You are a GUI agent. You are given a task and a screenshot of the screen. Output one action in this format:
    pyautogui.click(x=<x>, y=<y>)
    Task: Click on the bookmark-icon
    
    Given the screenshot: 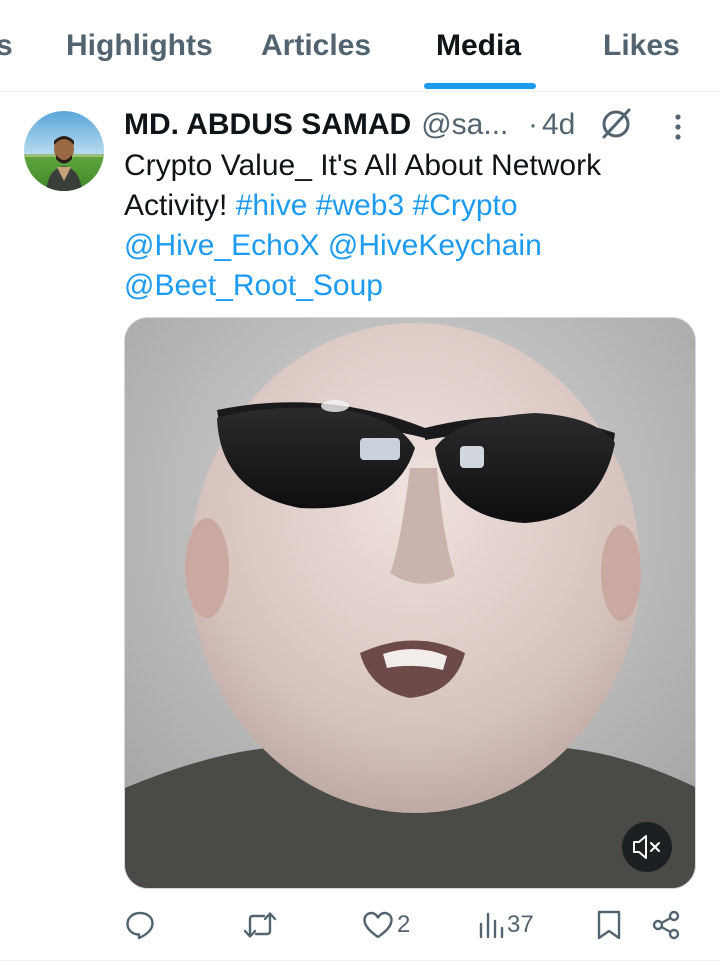 What is the action you would take?
    pyautogui.click(x=609, y=925)
    